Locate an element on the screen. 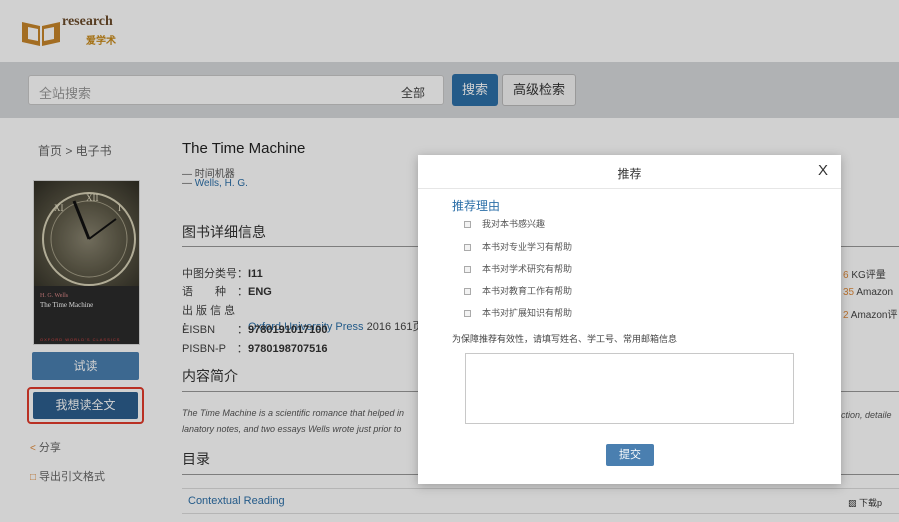  option-label: 本书对教育工作有帮助 is located at coordinates (527, 291).